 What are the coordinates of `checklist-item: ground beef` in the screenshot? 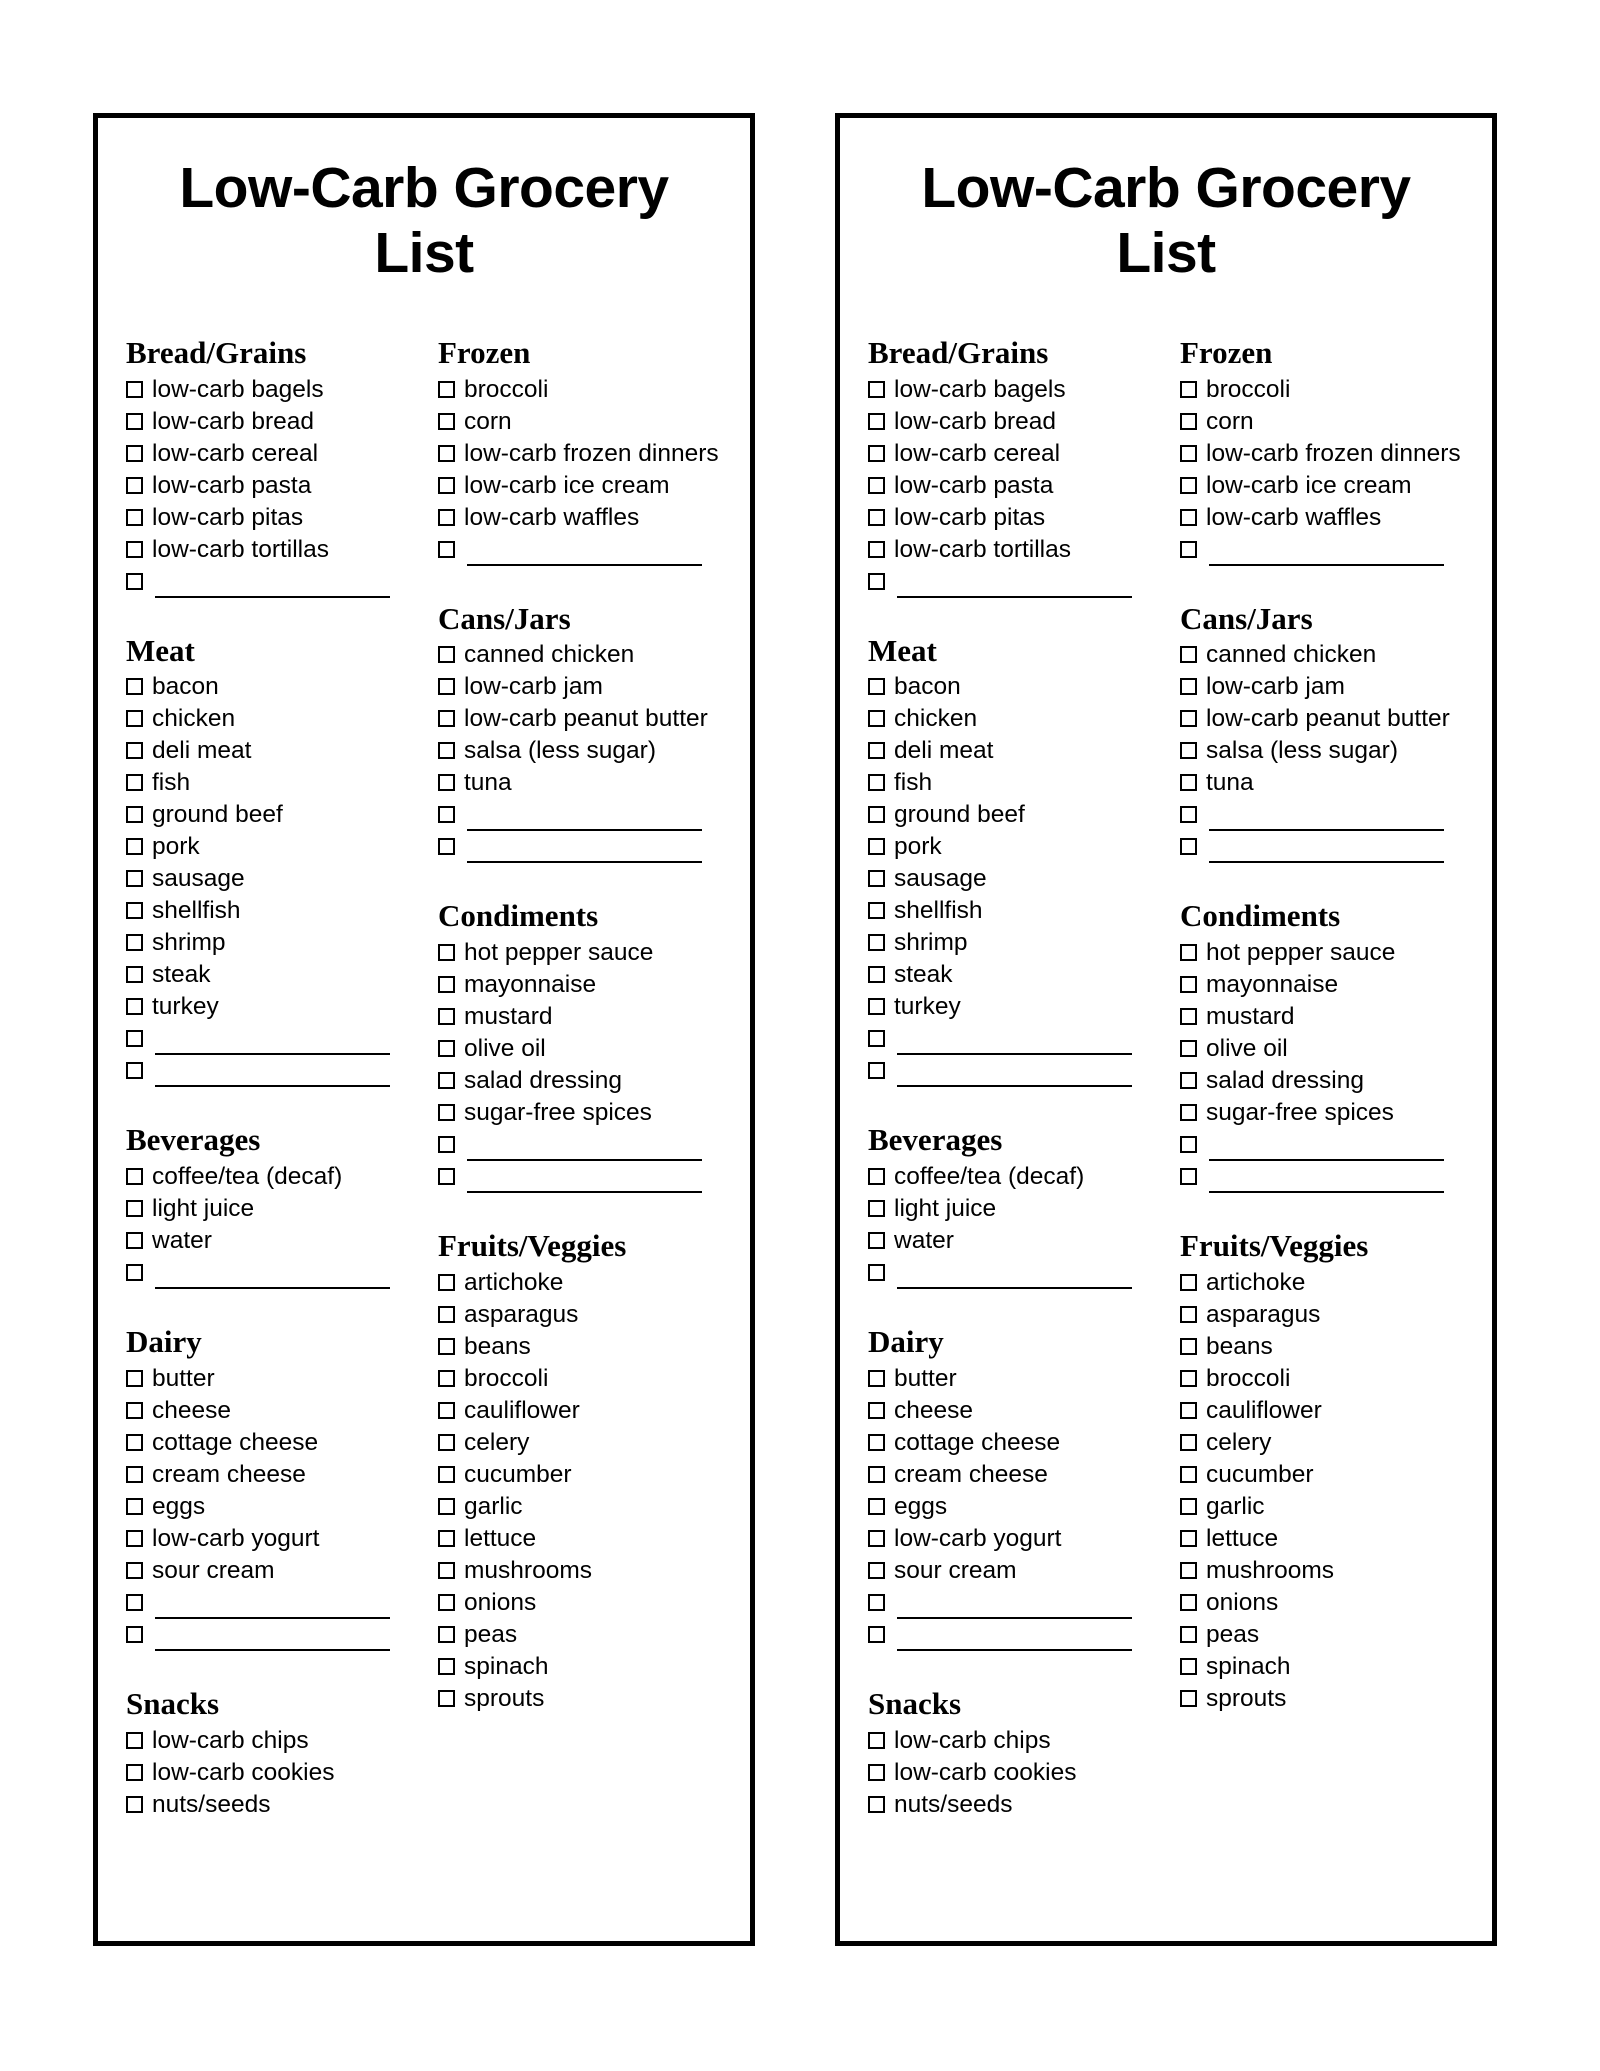 It's located at (1018, 815).